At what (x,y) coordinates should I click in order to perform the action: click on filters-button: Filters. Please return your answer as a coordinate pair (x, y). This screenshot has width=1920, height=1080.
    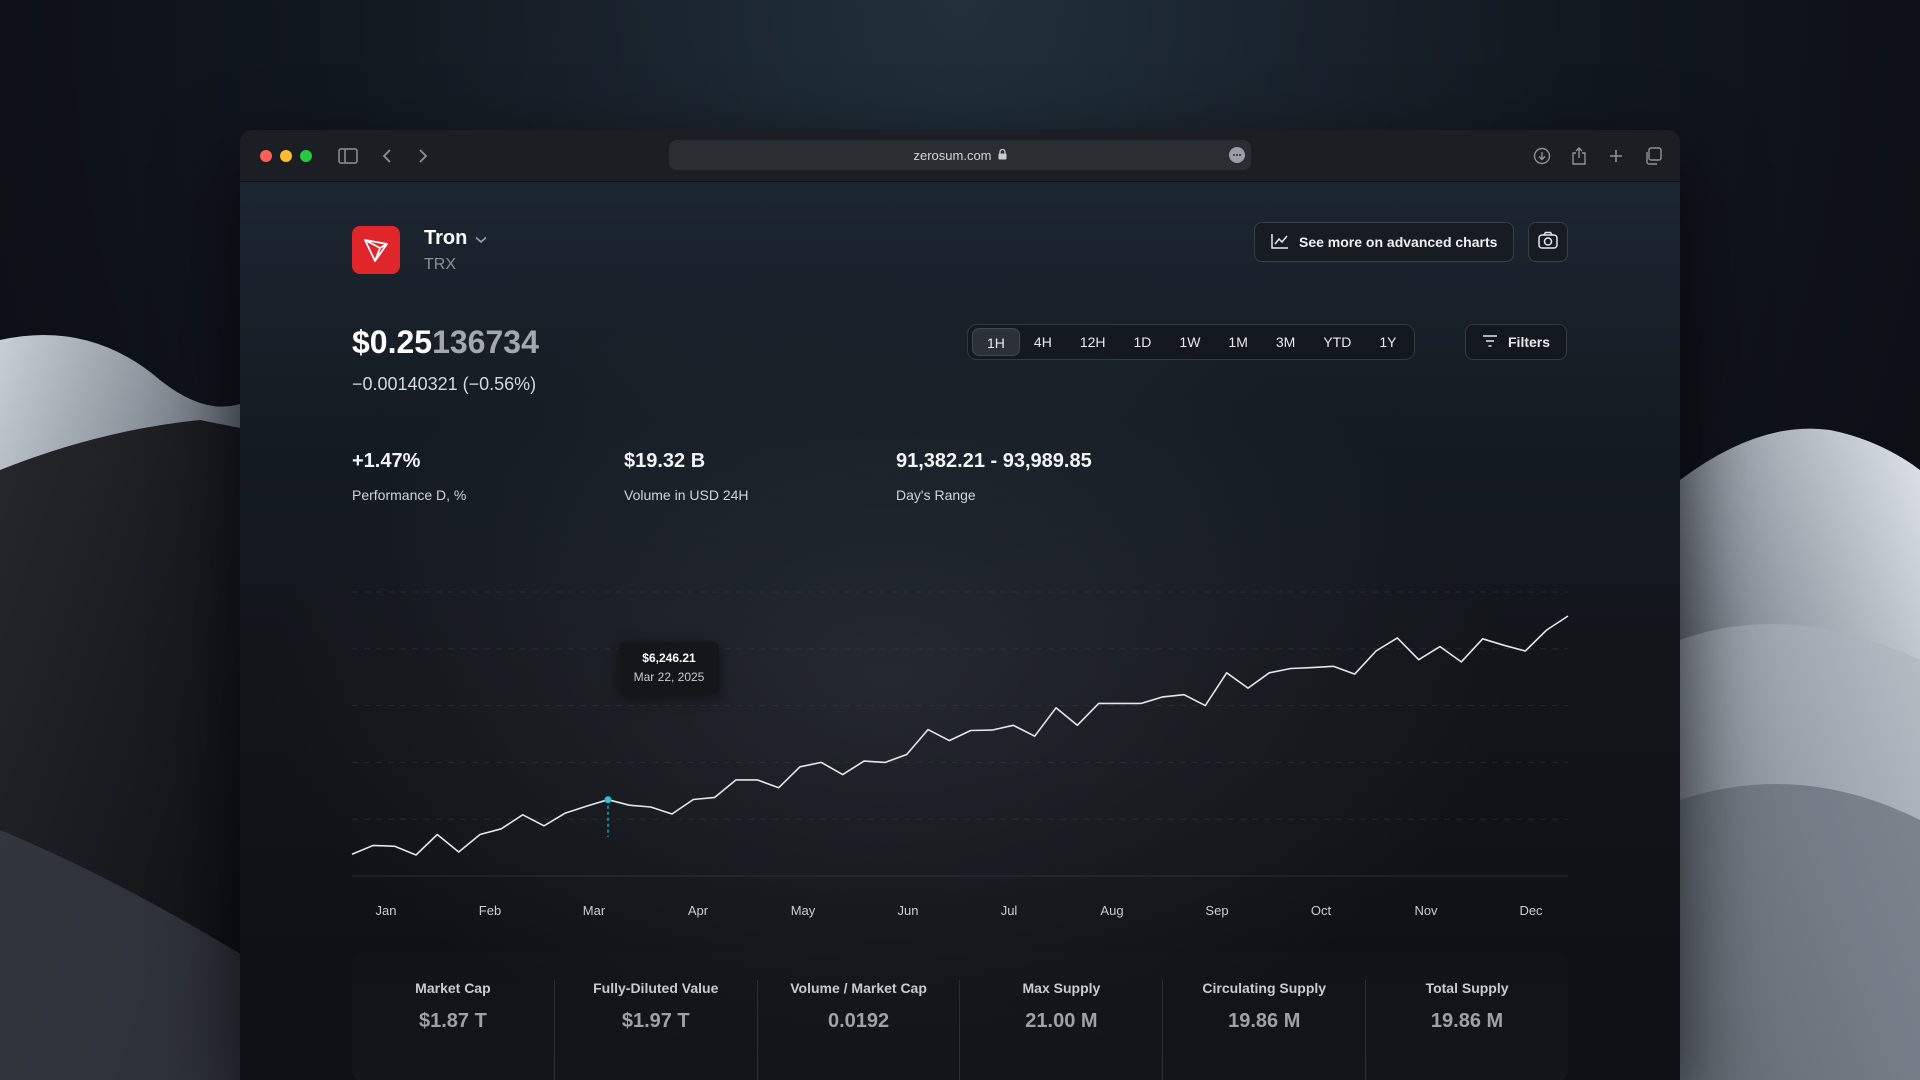
    Looking at the image, I should click on (1516, 342).